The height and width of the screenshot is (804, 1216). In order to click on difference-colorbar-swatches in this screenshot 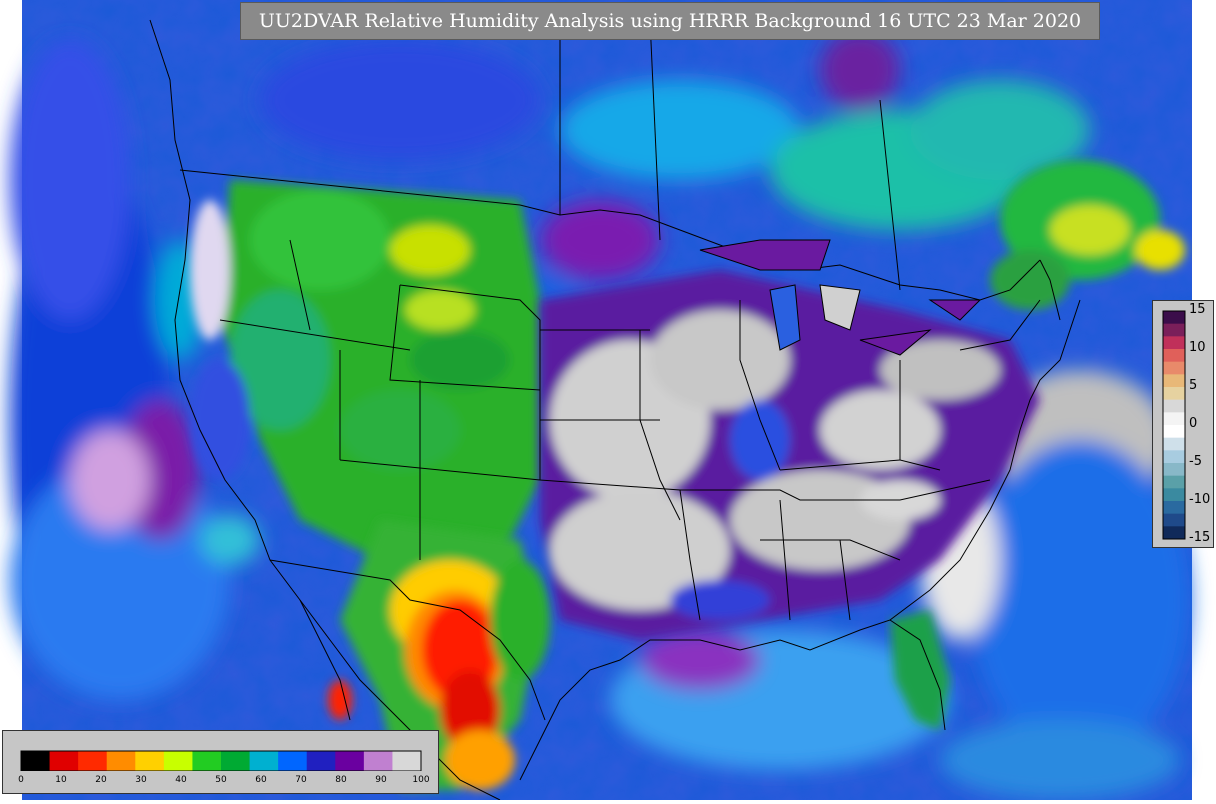, I will do `click(1174, 425)`.